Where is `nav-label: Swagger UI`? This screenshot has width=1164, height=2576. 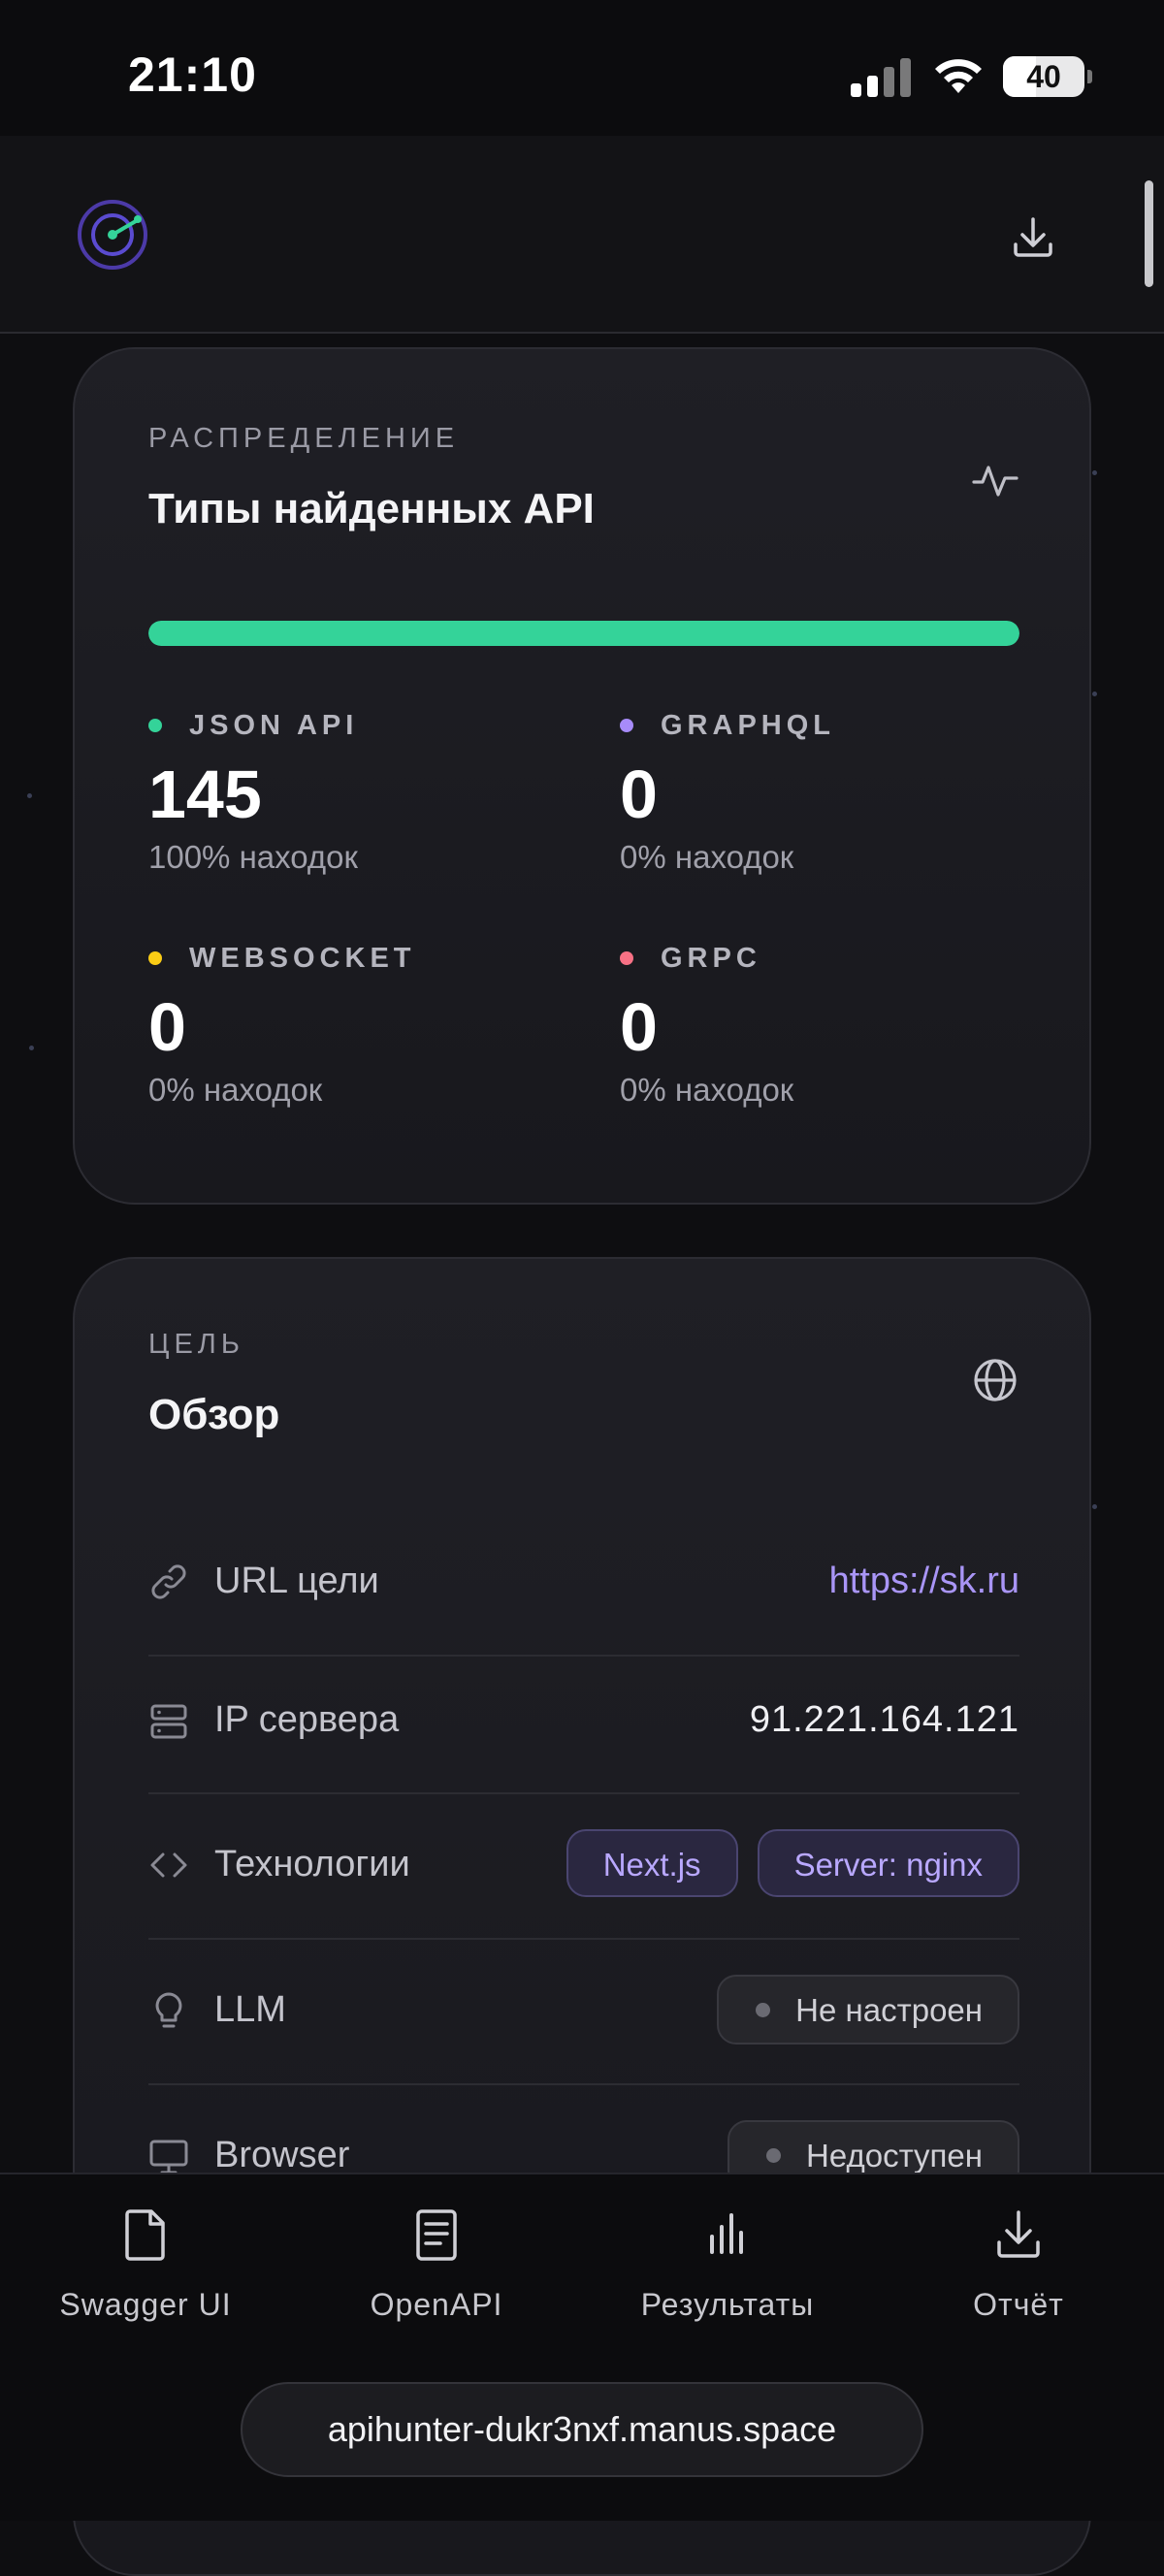
nav-label: Swagger UI is located at coordinates (145, 2304).